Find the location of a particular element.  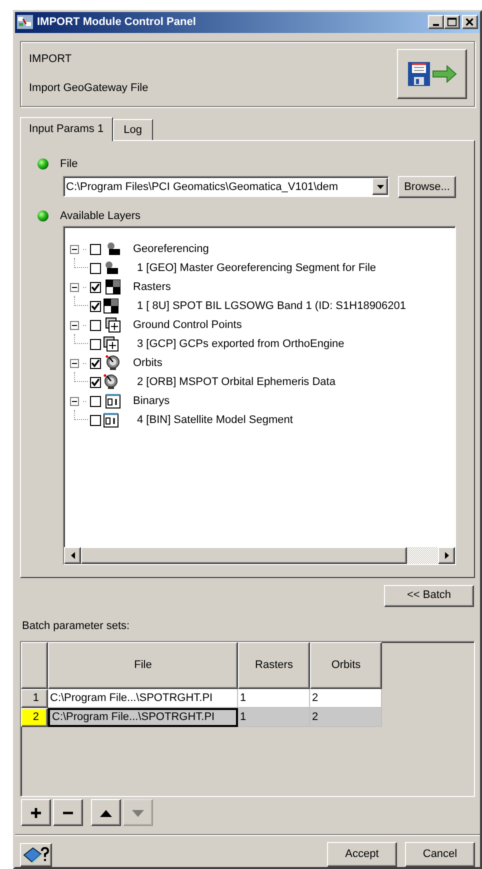

tree-item: Georeferencing is located at coordinates (171, 249).